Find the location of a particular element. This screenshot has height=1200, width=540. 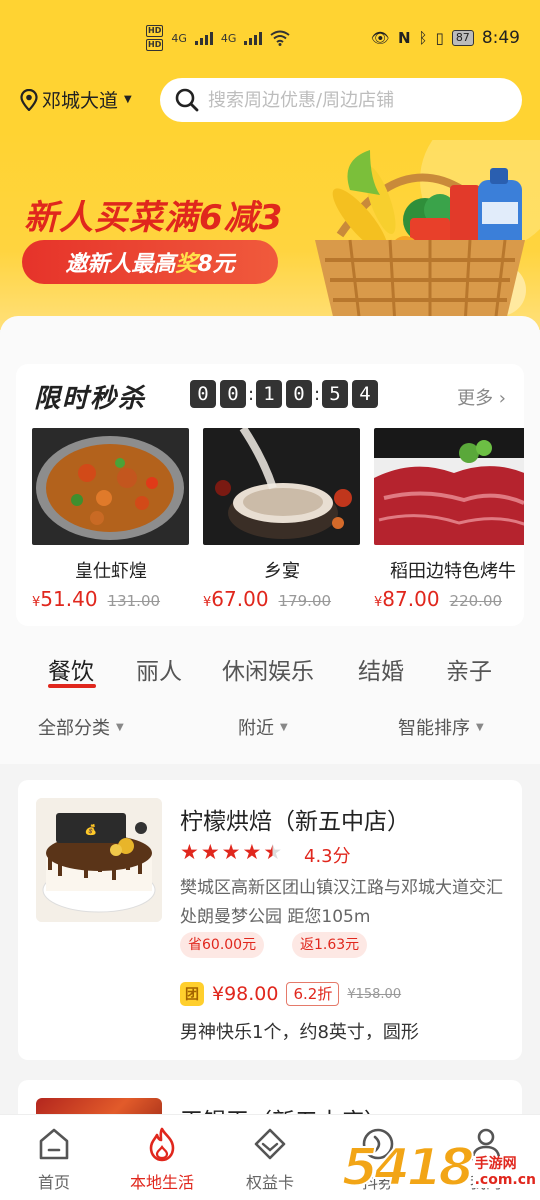

flame-icon is located at coordinates (162, 1144).